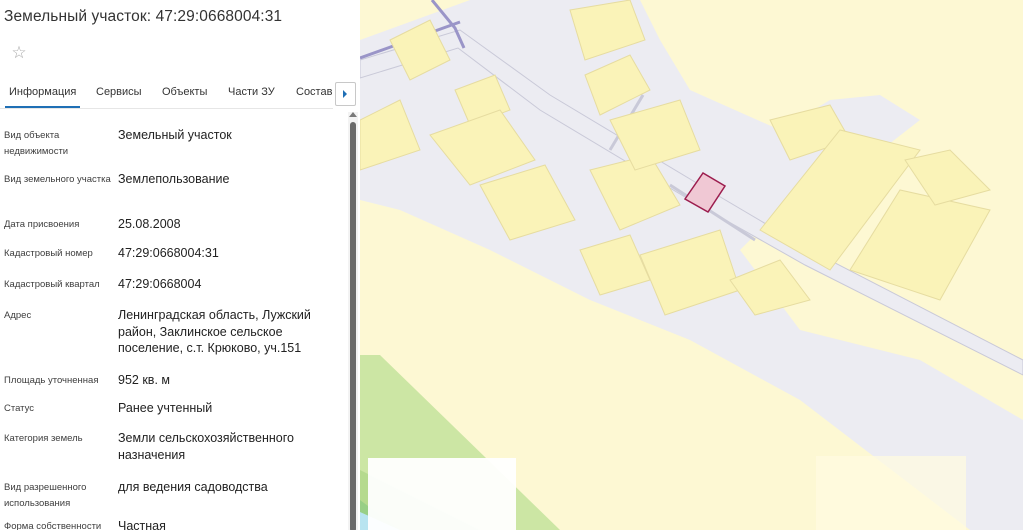 The image size is (1023, 530). What do you see at coordinates (174, 179) in the screenshot?
I see `property-value: Землепользование` at bounding box center [174, 179].